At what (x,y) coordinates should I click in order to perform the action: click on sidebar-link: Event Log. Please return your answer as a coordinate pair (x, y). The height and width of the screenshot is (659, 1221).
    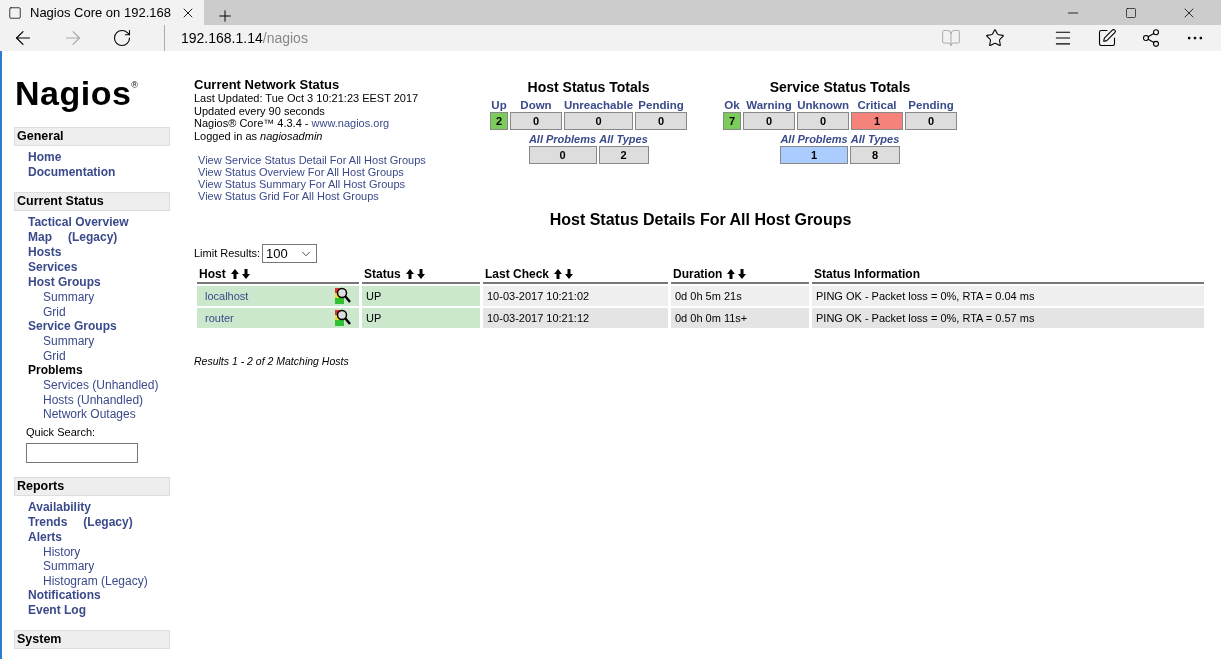
    Looking at the image, I should click on (57, 610).